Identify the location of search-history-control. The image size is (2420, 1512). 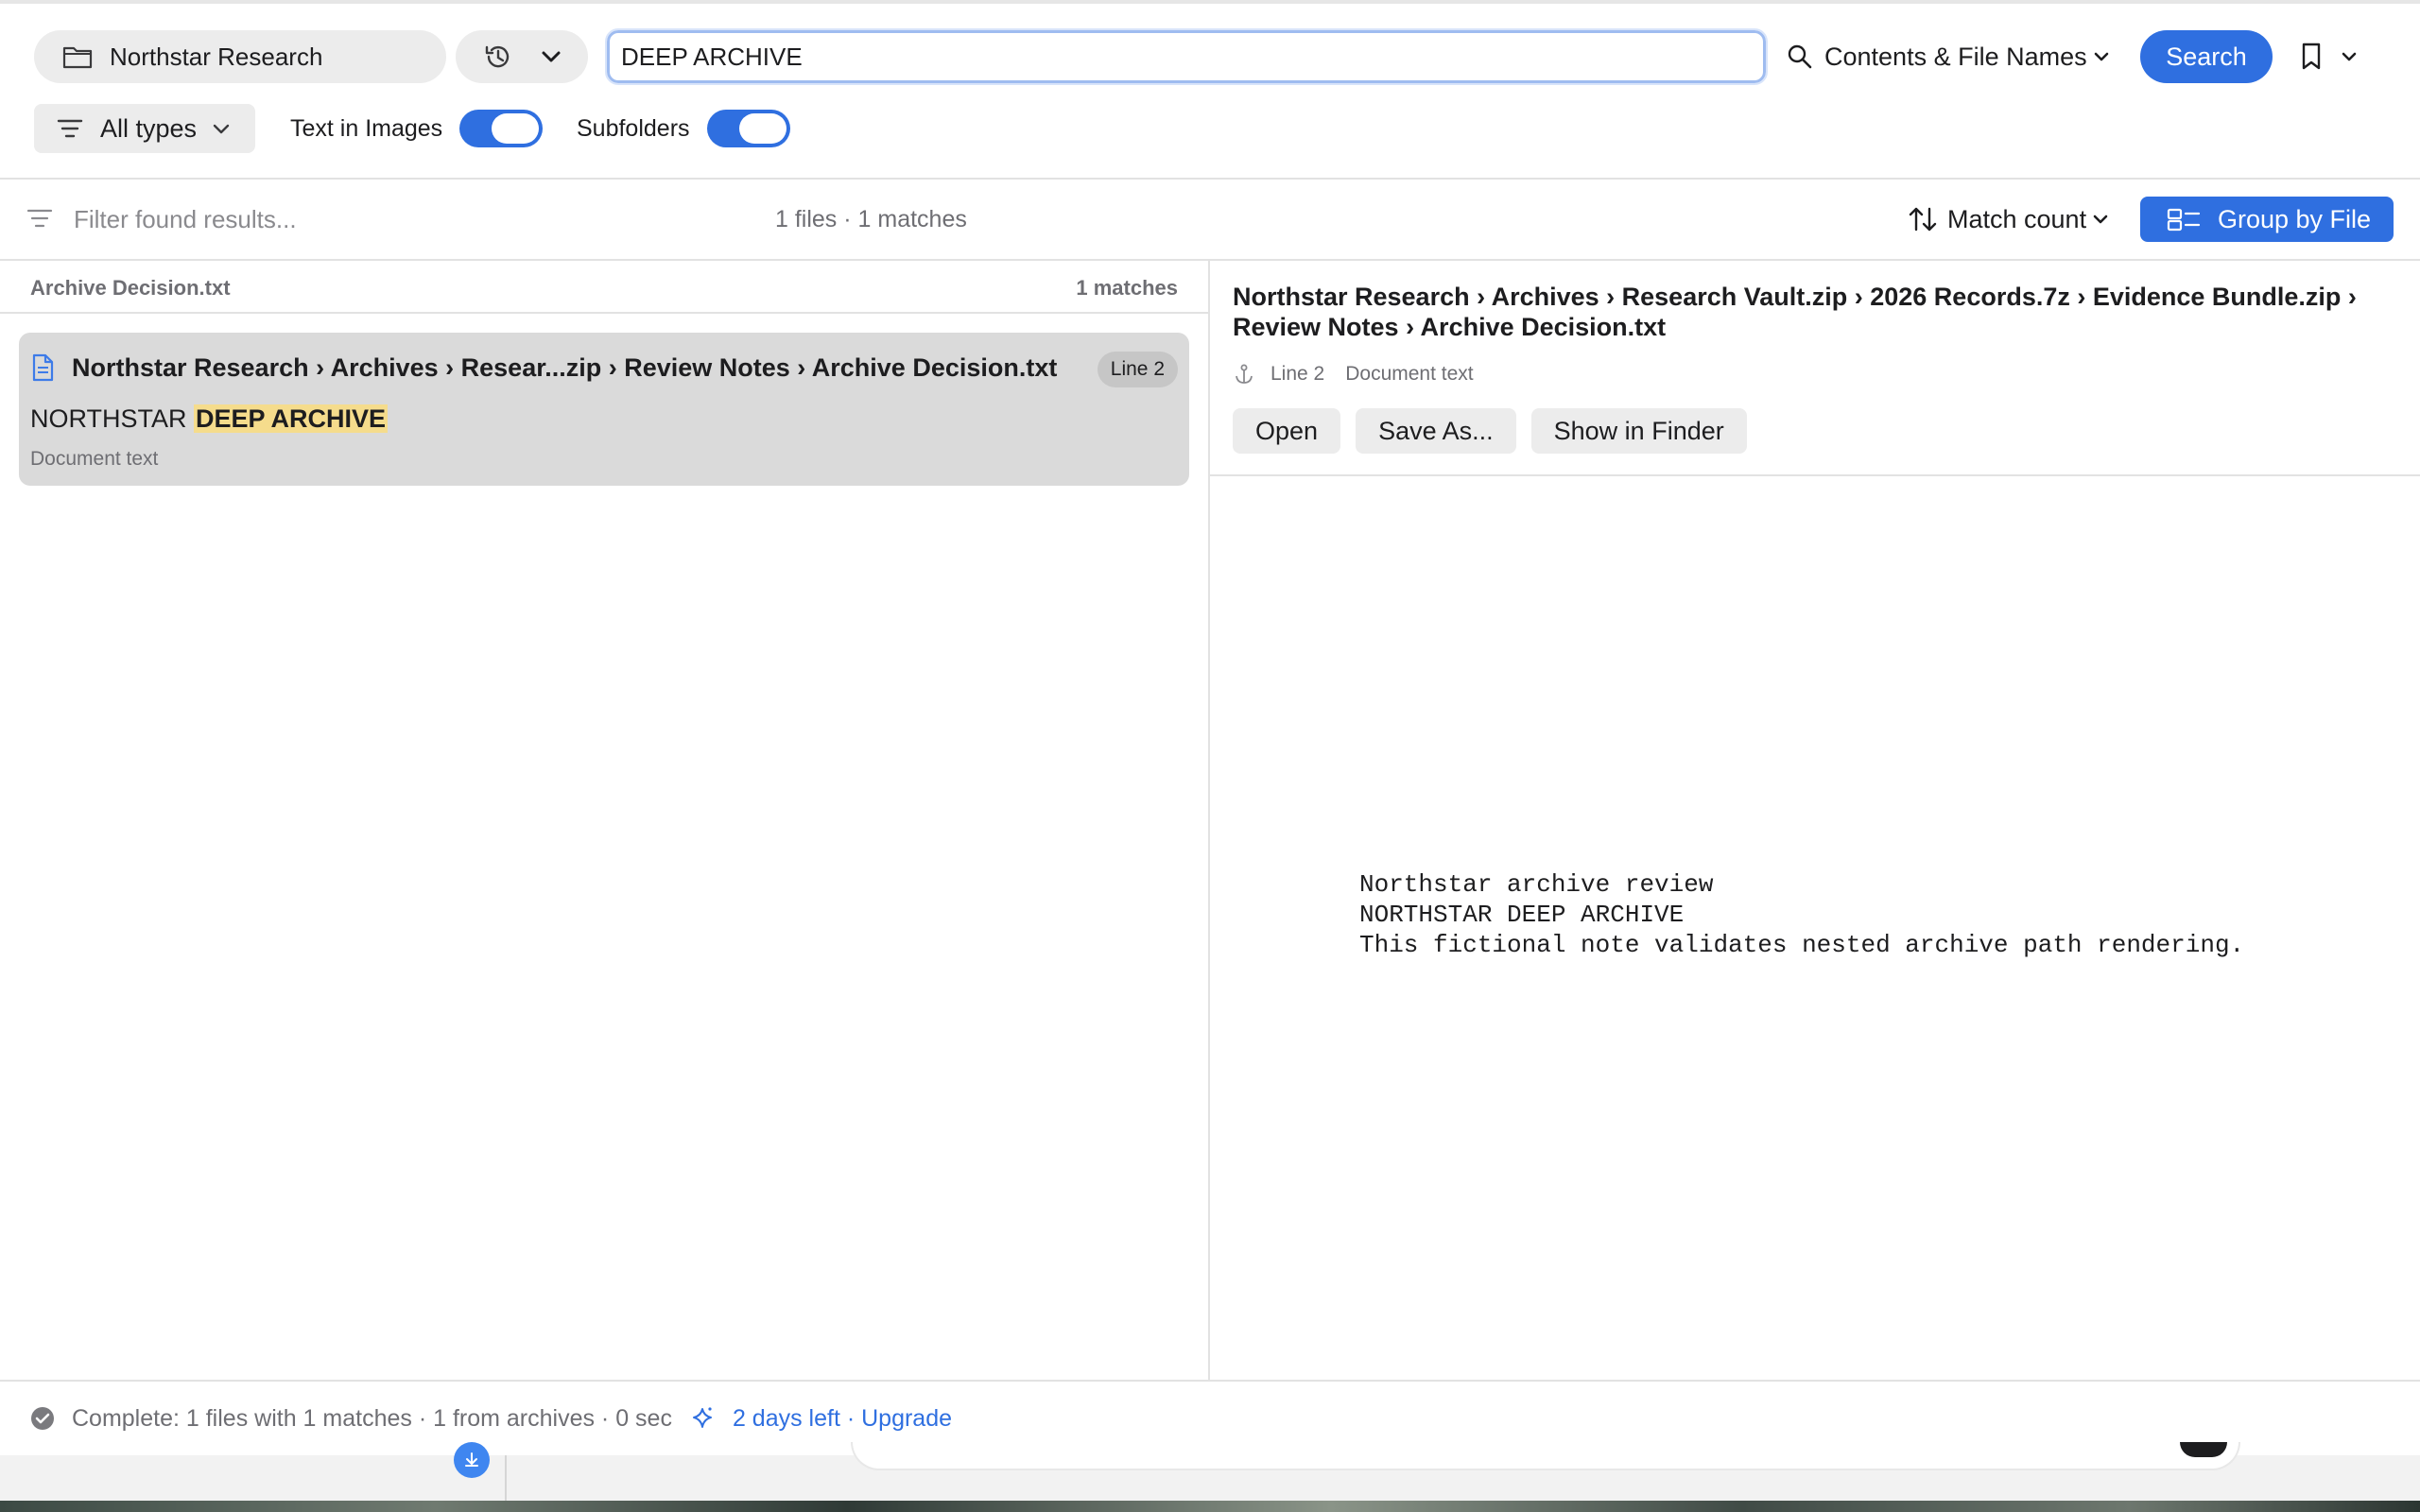
(522, 56).